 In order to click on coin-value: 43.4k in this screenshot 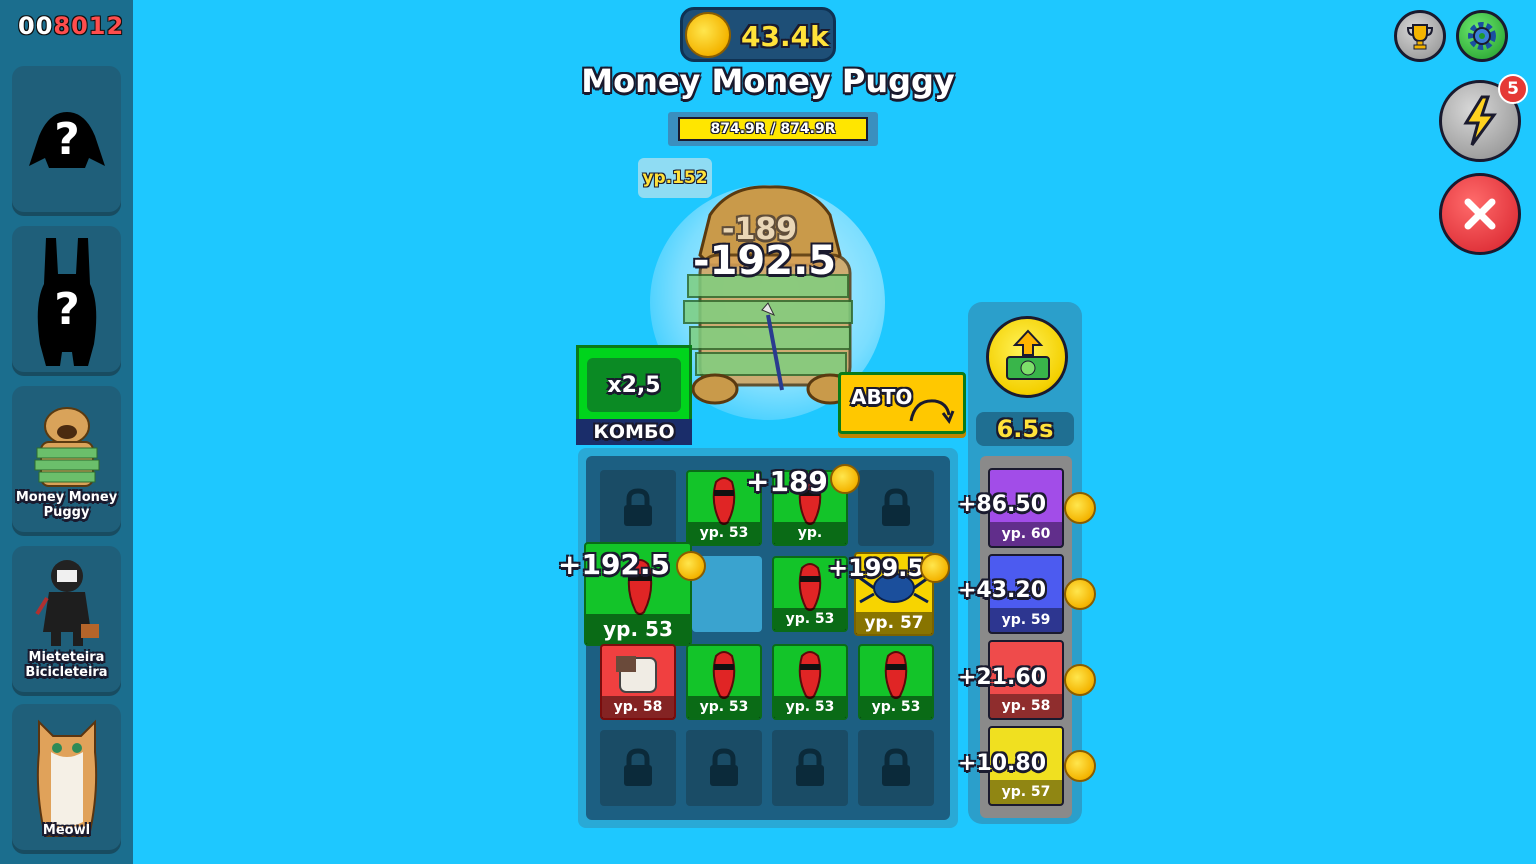, I will do `click(785, 36)`.